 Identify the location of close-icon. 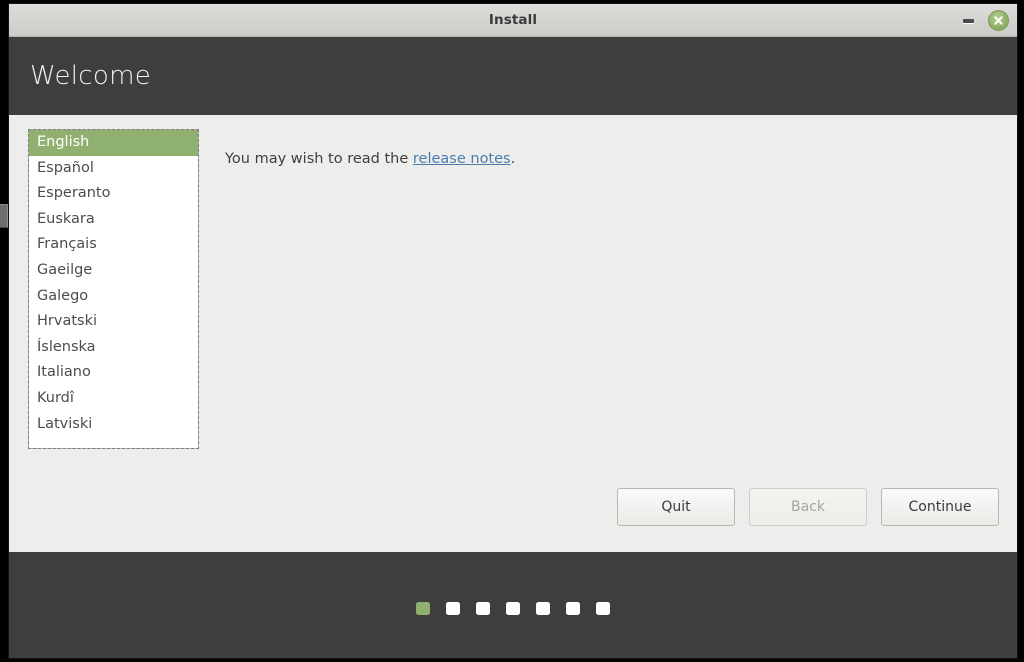
(998, 20).